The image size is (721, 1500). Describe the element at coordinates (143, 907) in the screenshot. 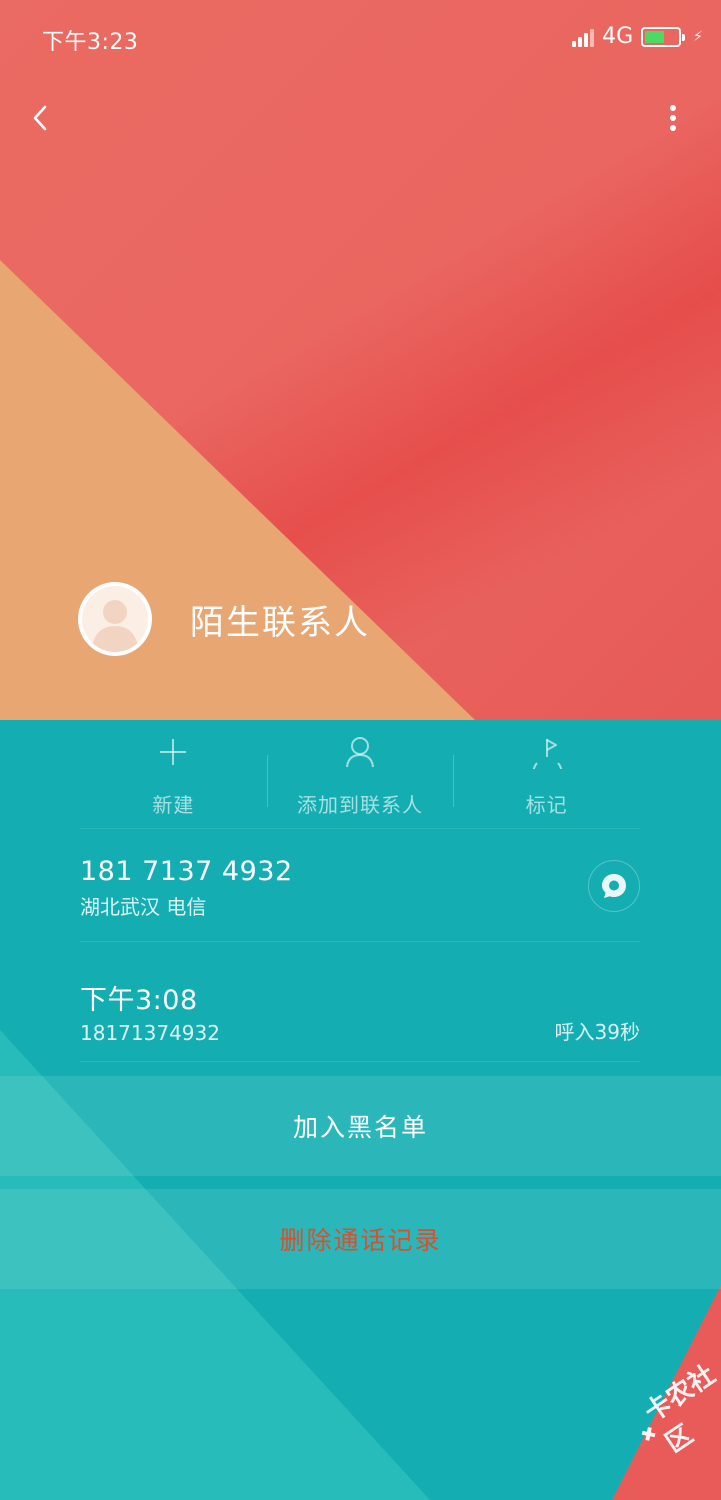

I see `number-location: 湖北武汉 电信` at that location.